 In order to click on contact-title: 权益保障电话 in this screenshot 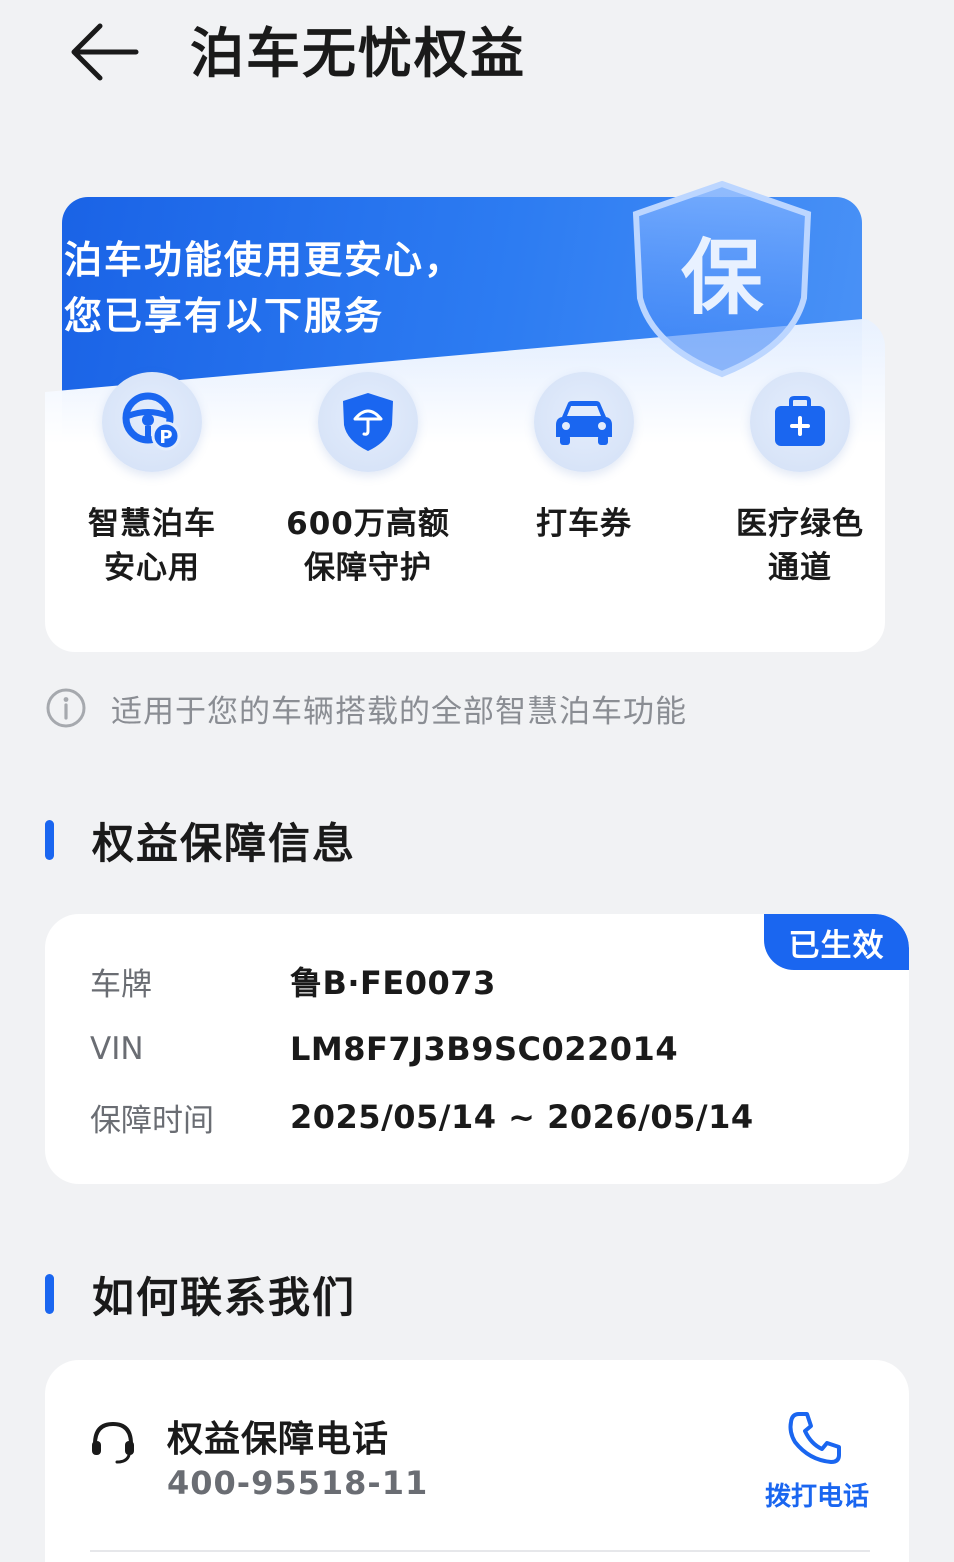, I will do `click(278, 1439)`.